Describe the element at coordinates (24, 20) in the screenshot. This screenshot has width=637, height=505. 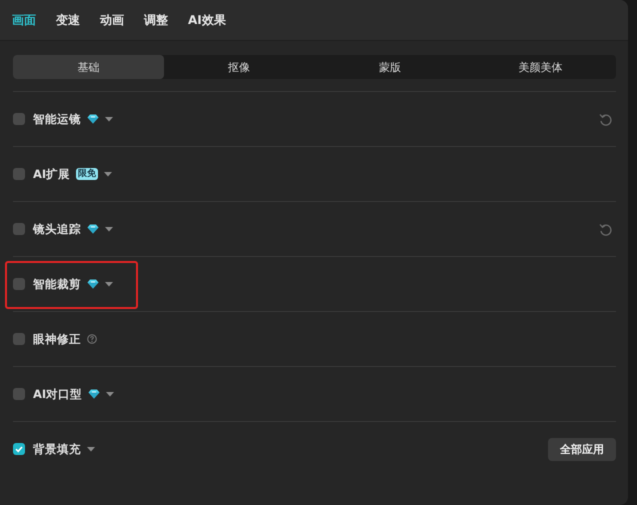
I see `tab: 画面` at that location.